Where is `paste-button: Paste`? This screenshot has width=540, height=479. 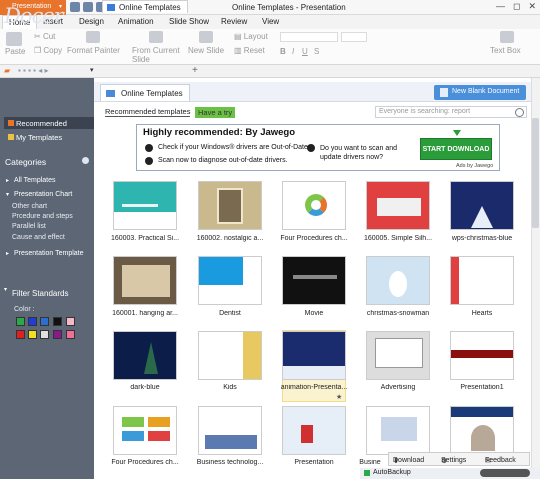
paste-button: Paste is located at coordinates (15, 51).